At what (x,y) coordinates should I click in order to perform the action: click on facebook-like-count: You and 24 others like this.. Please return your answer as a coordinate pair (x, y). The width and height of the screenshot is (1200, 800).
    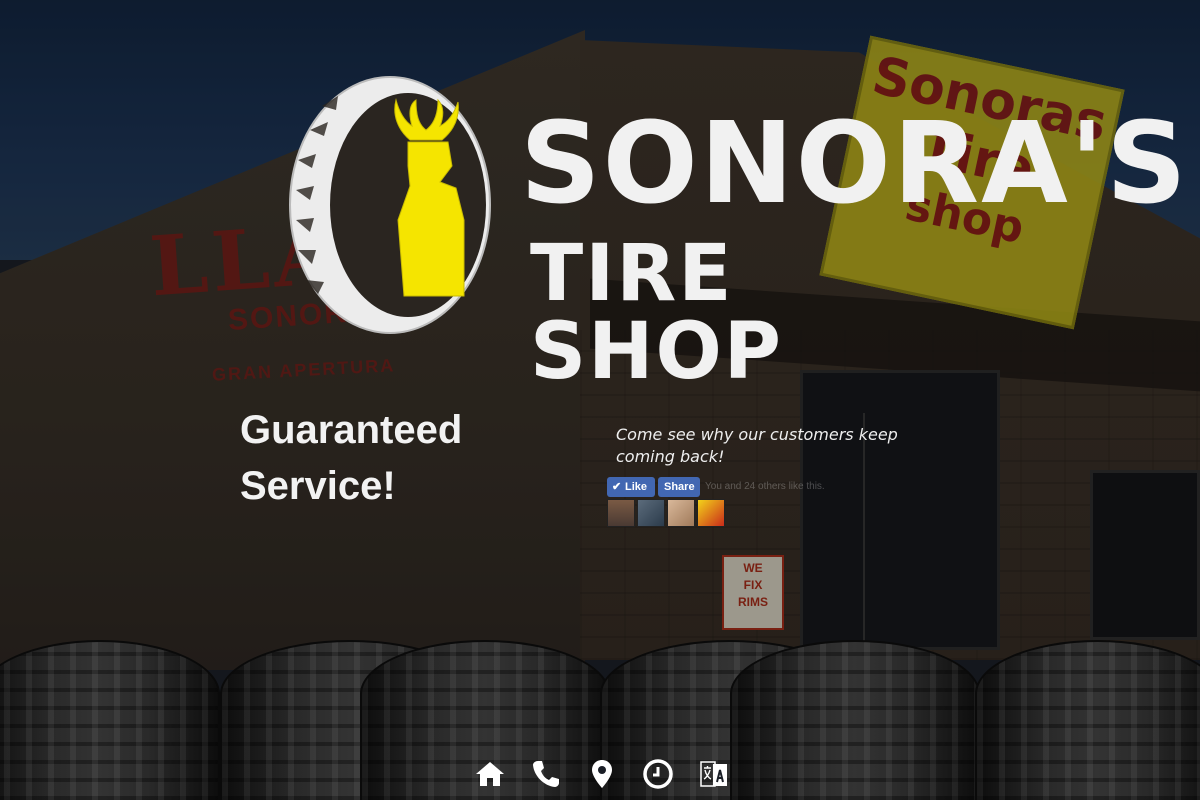
    Looking at the image, I should click on (765, 486).